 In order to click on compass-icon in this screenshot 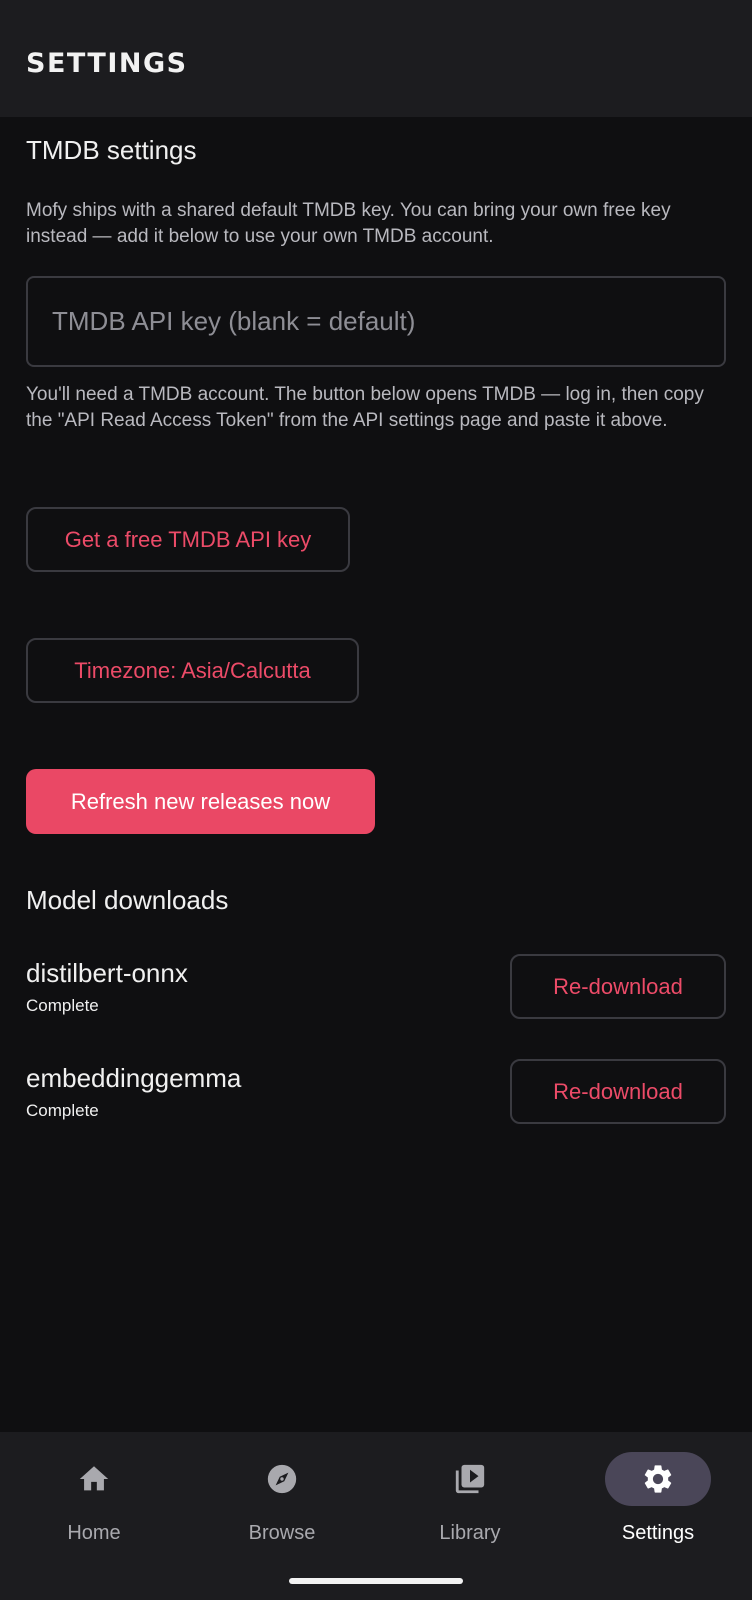, I will do `click(282, 1479)`.